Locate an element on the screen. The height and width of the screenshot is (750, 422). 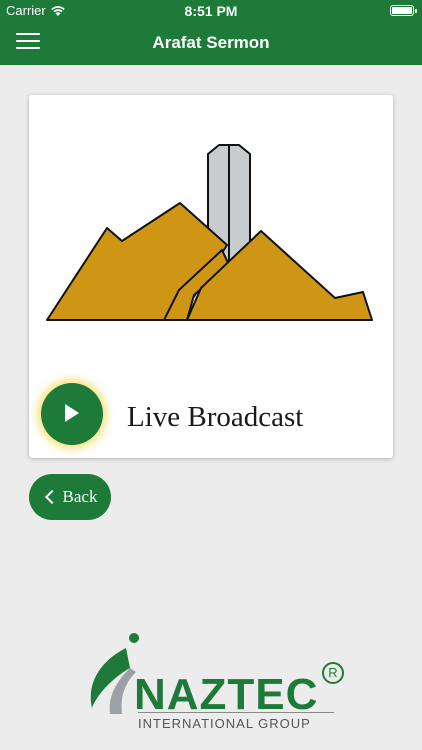
navigation-bar: Arafat Sermon is located at coordinates (211, 43).